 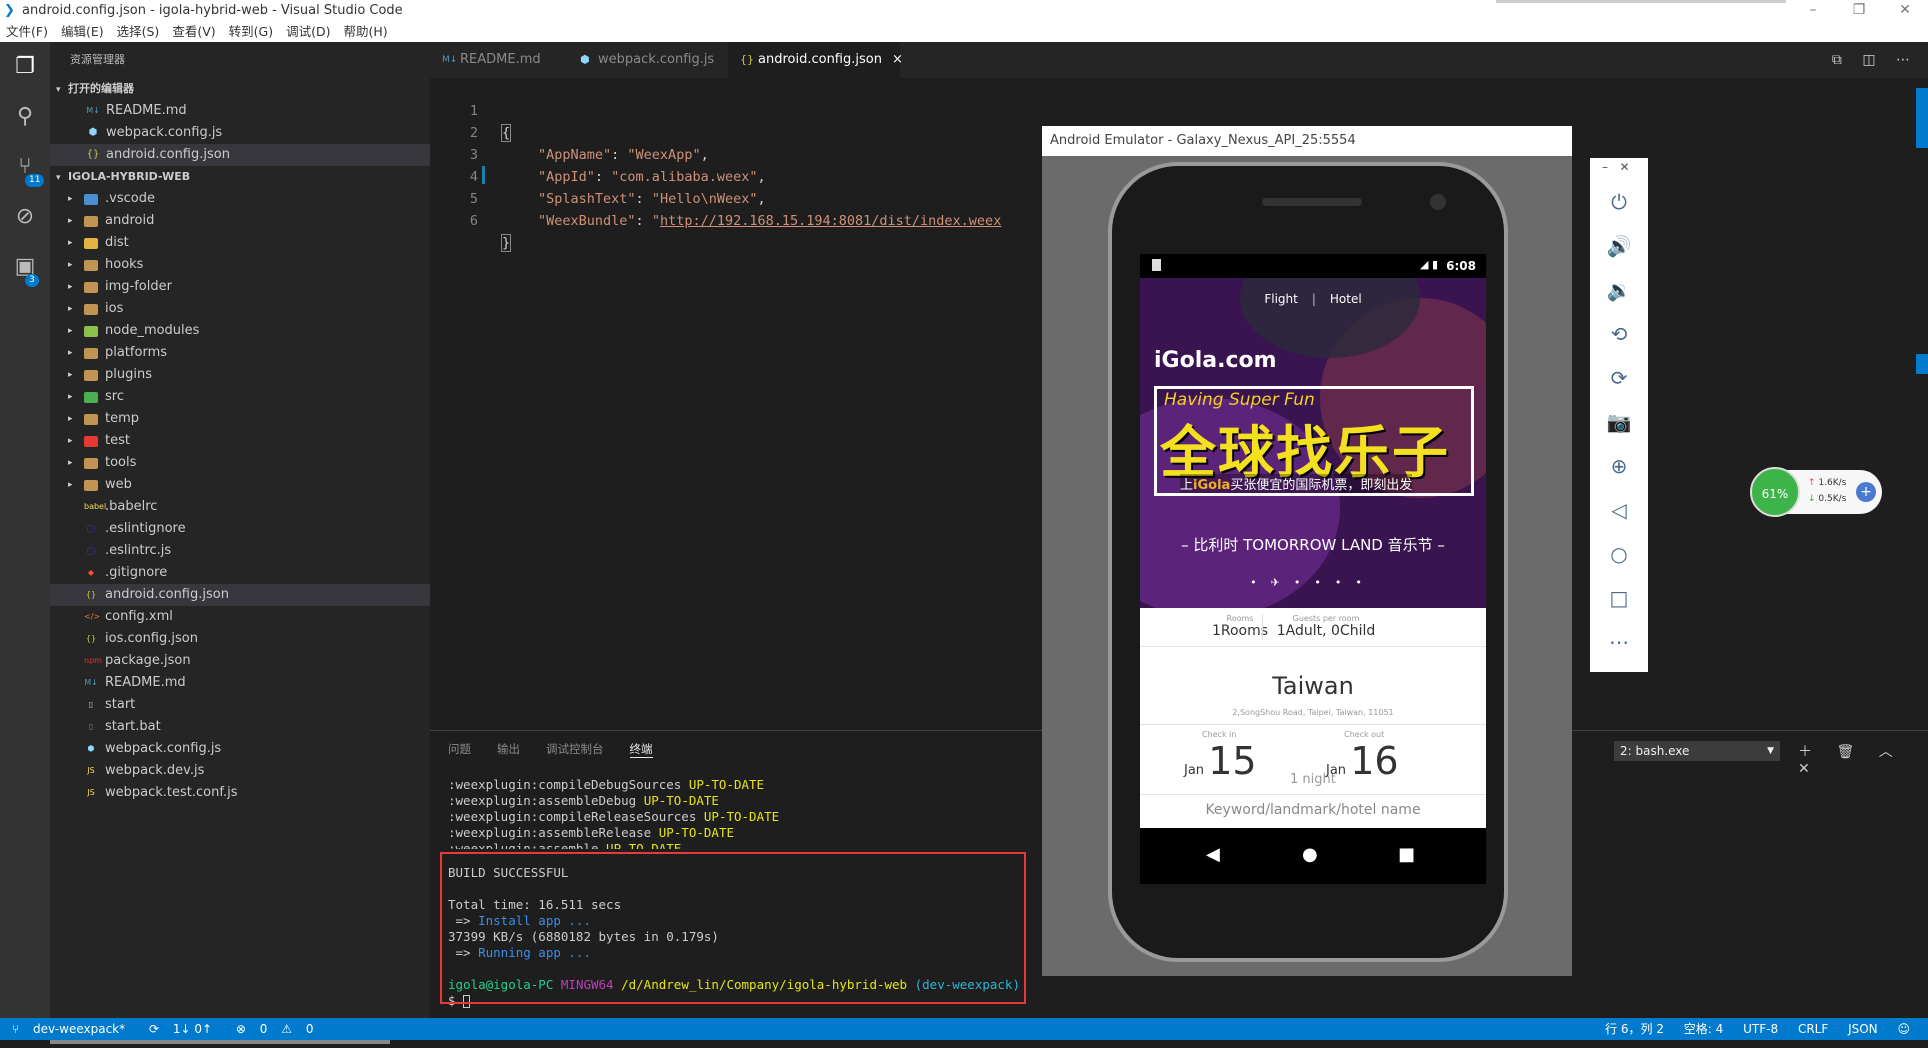 I want to click on tab-readme: M↓ README.md, so click(x=499, y=60).